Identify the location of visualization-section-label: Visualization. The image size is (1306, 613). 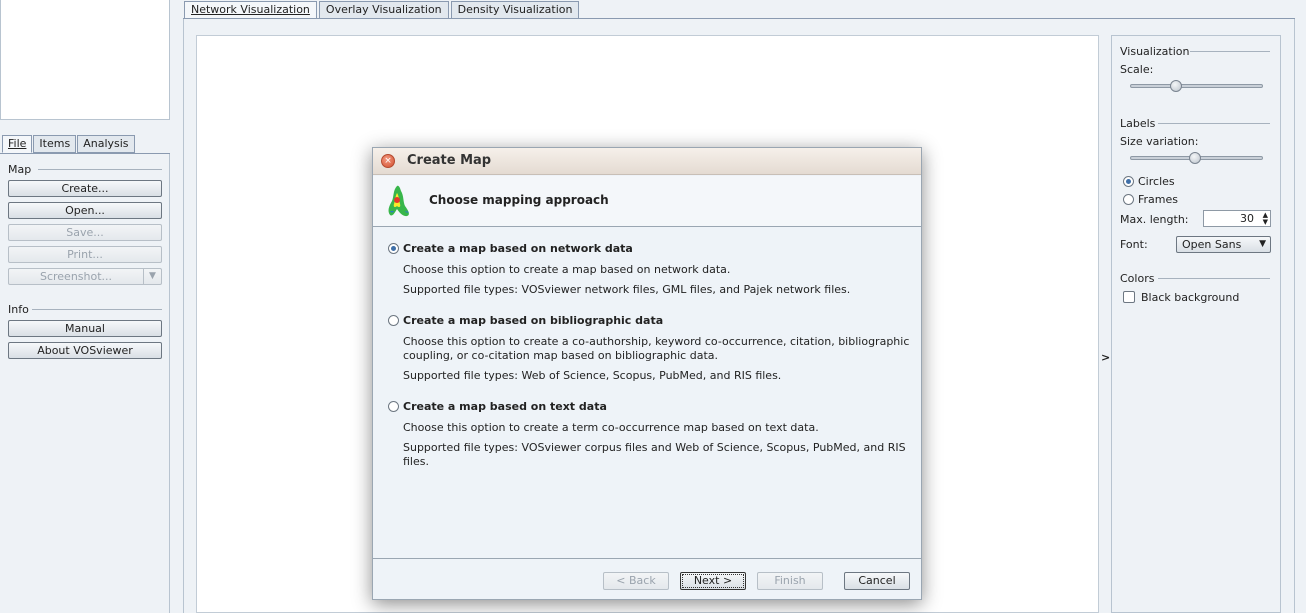
(1155, 51).